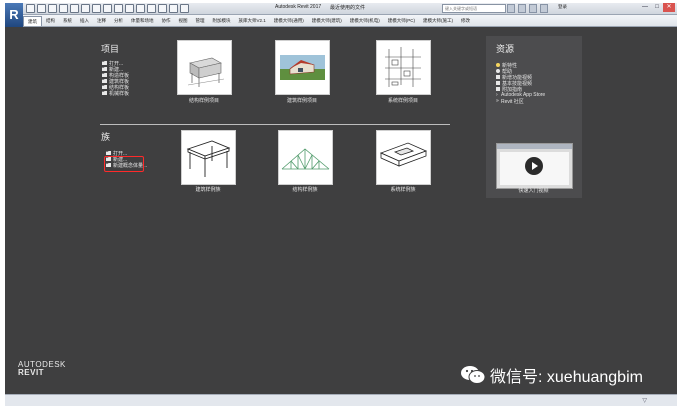 The height and width of the screenshot is (410, 684). What do you see at coordinates (184, 8) in the screenshot?
I see `dropdown-icon` at bounding box center [184, 8].